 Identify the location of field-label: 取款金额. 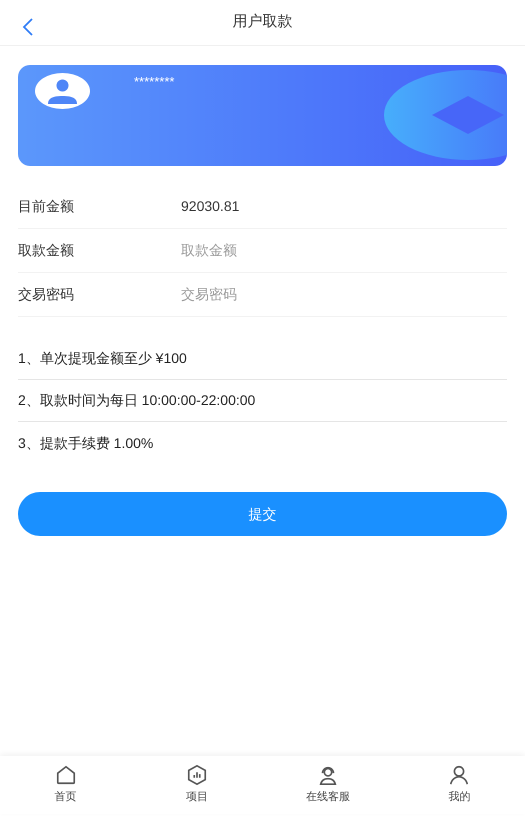
(46, 250).